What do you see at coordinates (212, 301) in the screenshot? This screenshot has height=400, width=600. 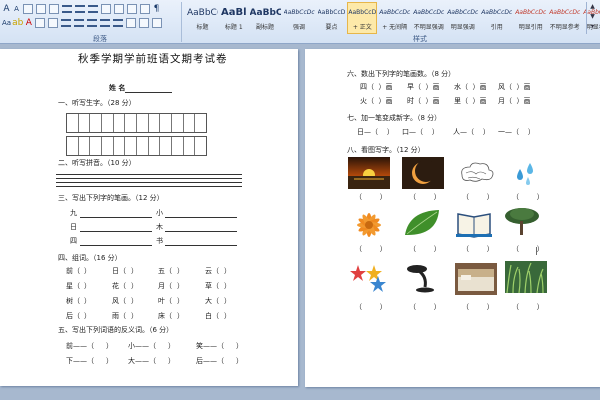 I see `word-group-blank: 大（` at bounding box center [212, 301].